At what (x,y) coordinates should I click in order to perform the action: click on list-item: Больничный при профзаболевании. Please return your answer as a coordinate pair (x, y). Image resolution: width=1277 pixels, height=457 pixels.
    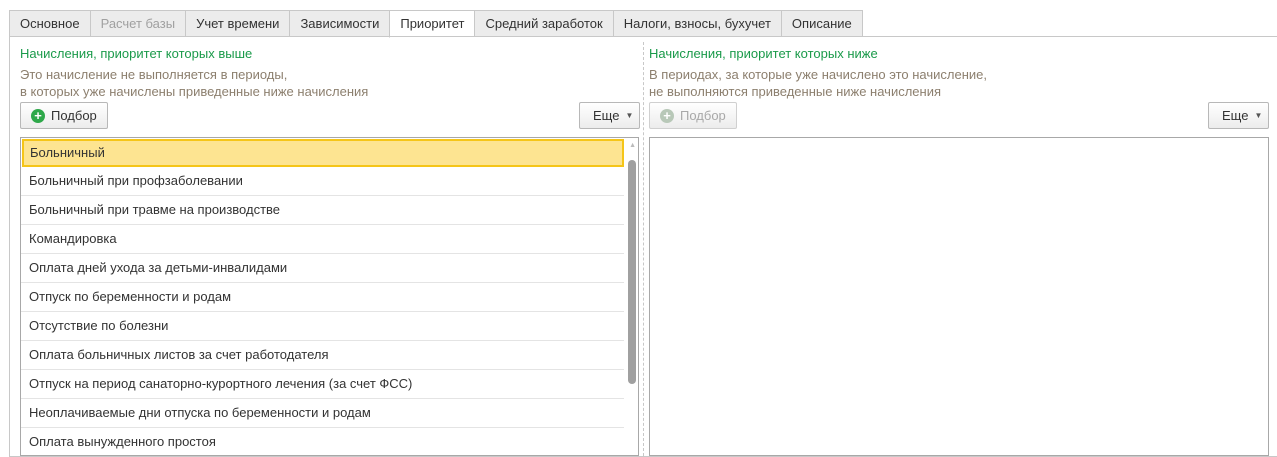
    Looking at the image, I should click on (322, 181).